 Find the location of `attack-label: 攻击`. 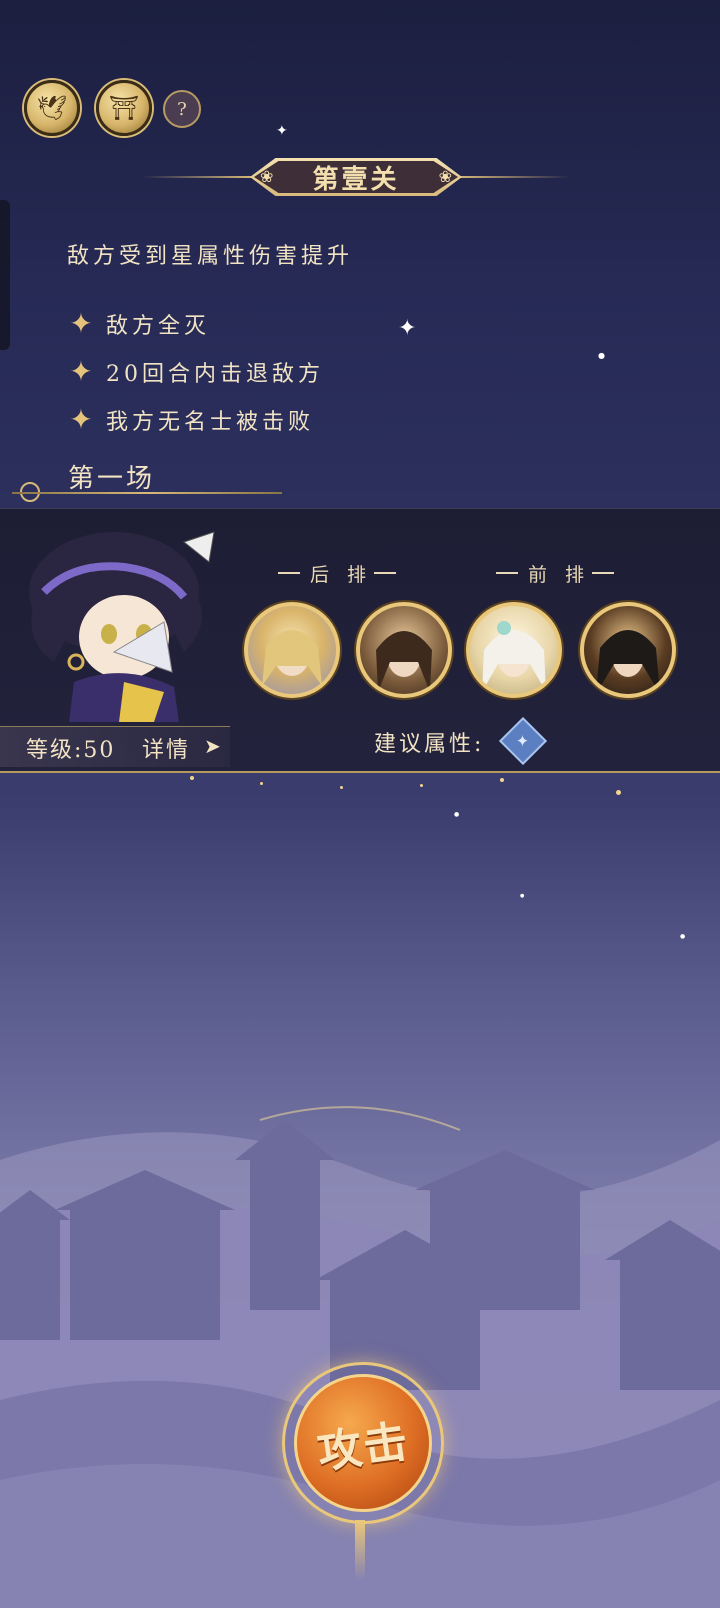

attack-label: 攻击 is located at coordinates (363, 1447).